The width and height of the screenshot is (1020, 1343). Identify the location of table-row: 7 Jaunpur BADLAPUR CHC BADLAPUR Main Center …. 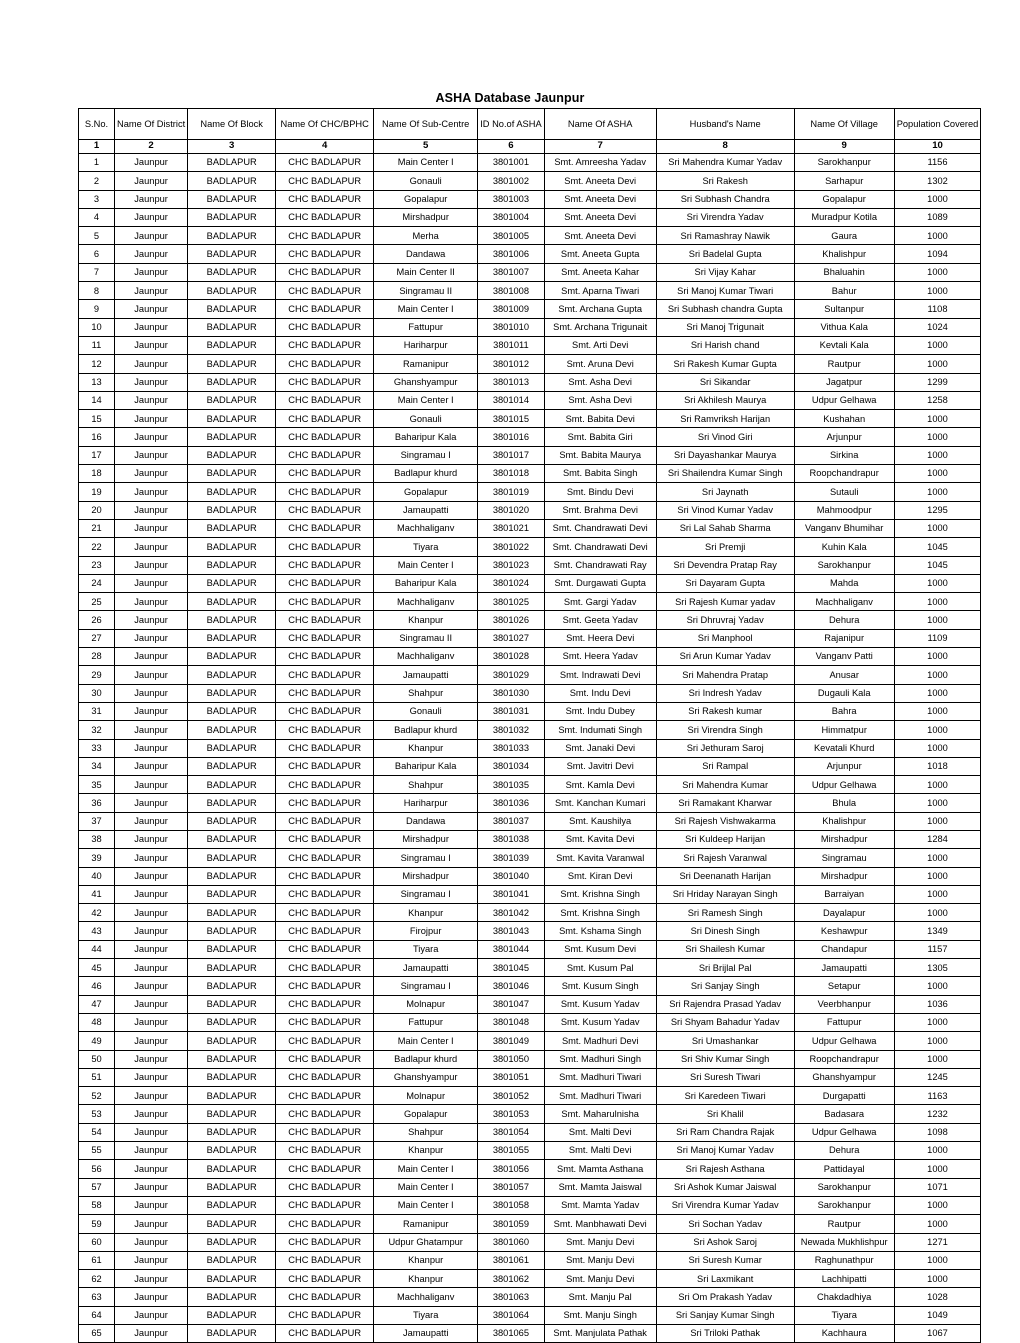
(530, 272).